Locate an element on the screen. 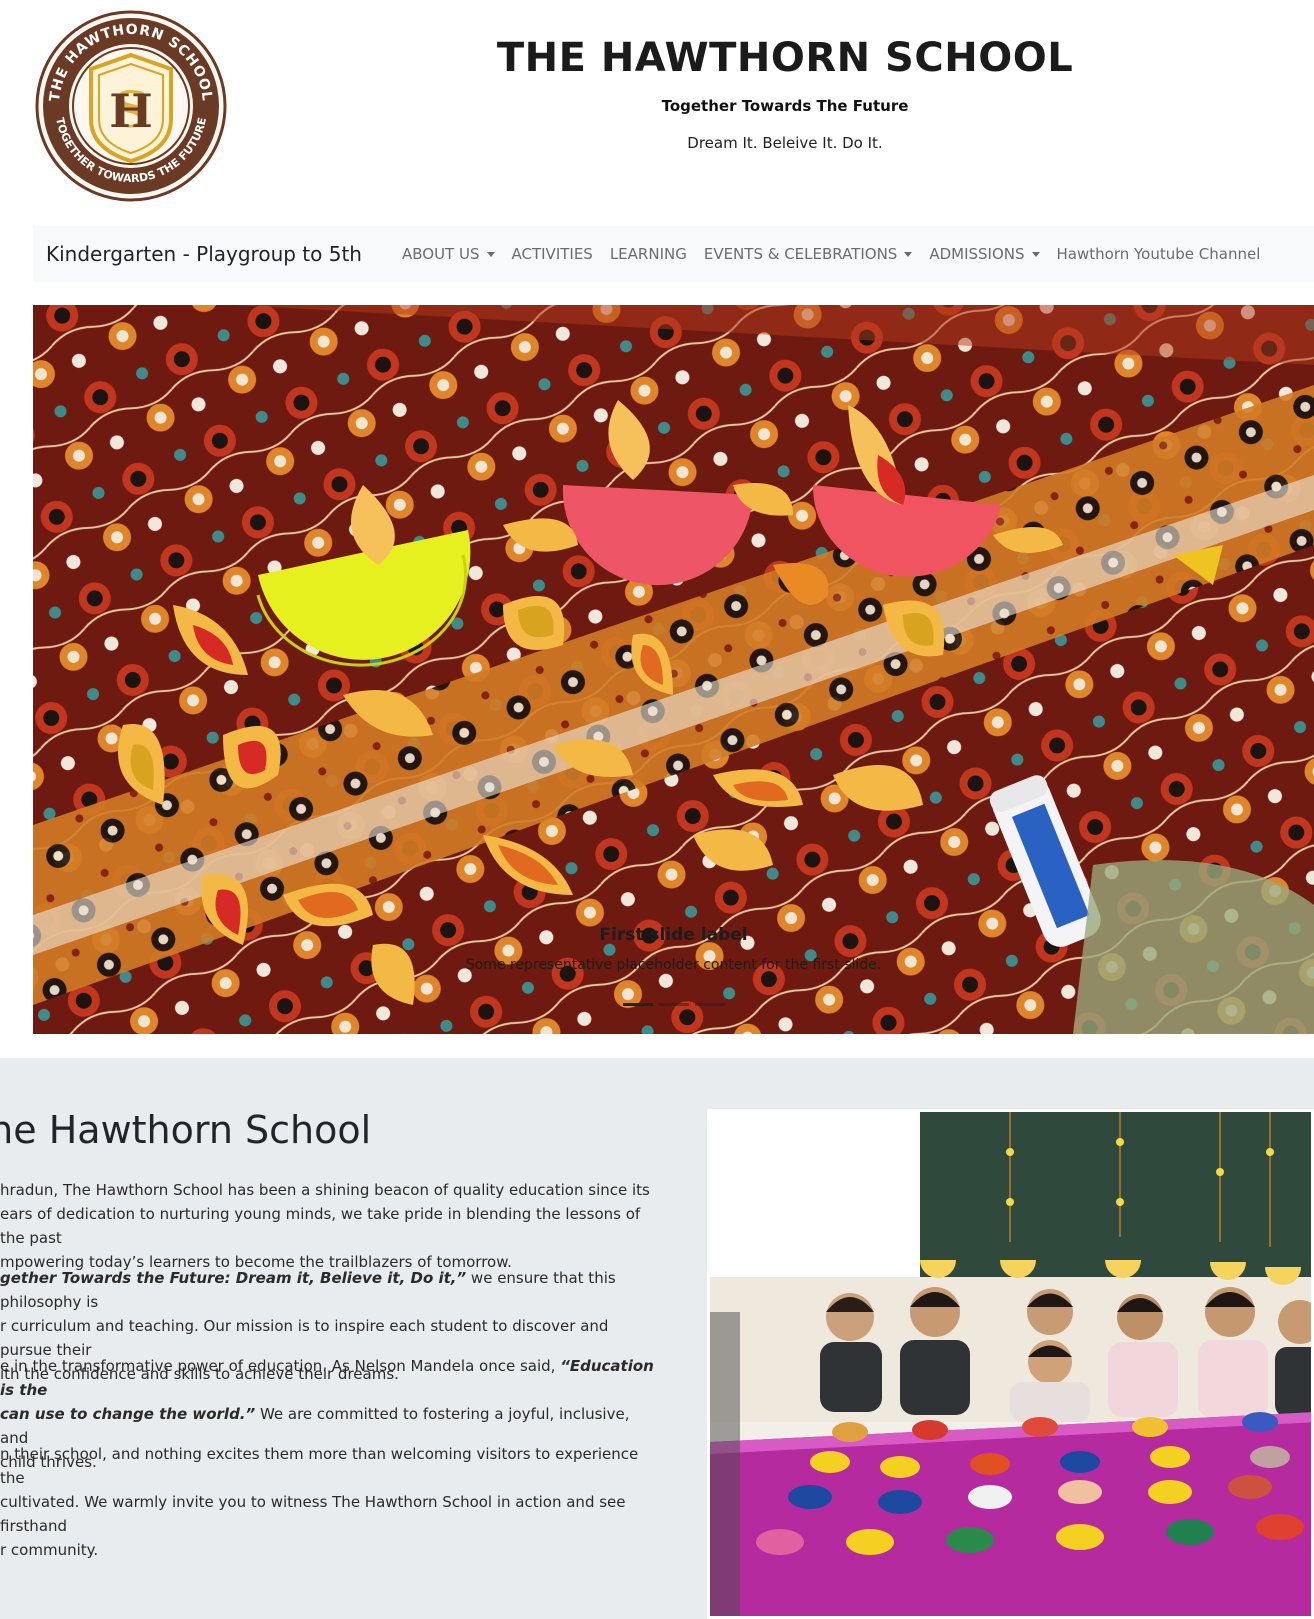 Image resolution: width=1314 pixels, height=1619 pixels. carousel-caption-title: First slide label is located at coordinates (673, 935).